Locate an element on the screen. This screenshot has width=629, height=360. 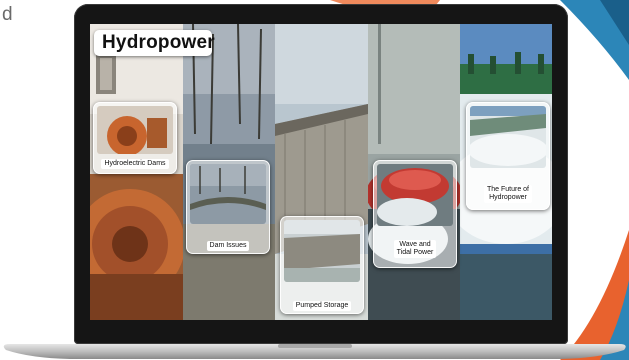
card-wave-tidal-power-label: Wave and Tidal Power is located at coordinates (415, 249).